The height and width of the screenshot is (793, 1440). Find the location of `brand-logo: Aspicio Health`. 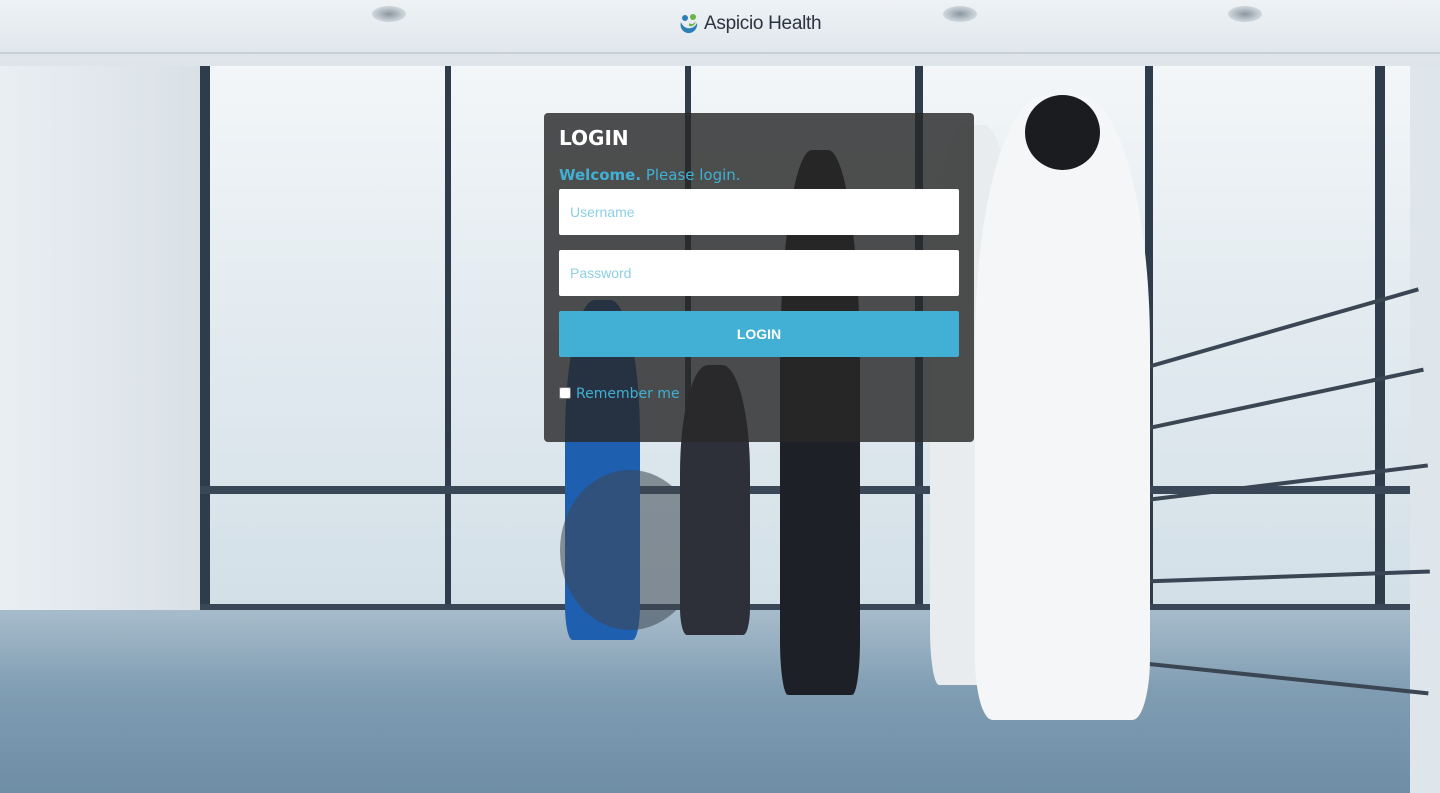

brand-logo: Aspicio Health is located at coordinates (750, 24).